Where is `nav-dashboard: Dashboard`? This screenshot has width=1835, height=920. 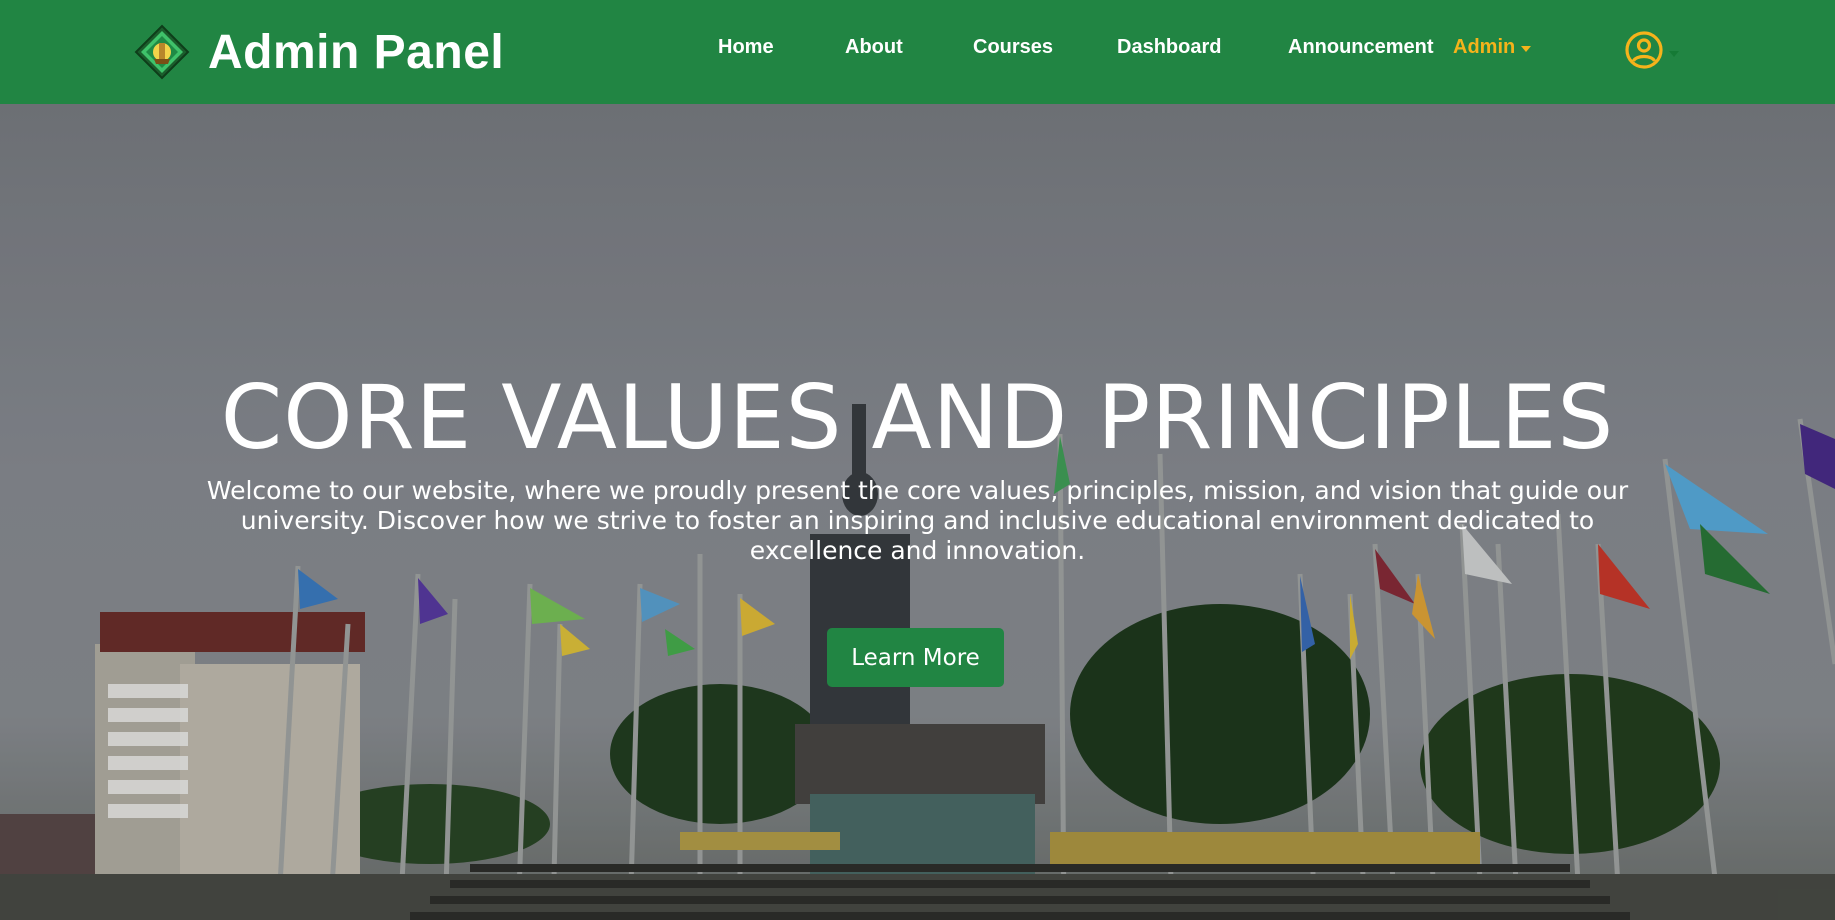 nav-dashboard: Dashboard is located at coordinates (1169, 47).